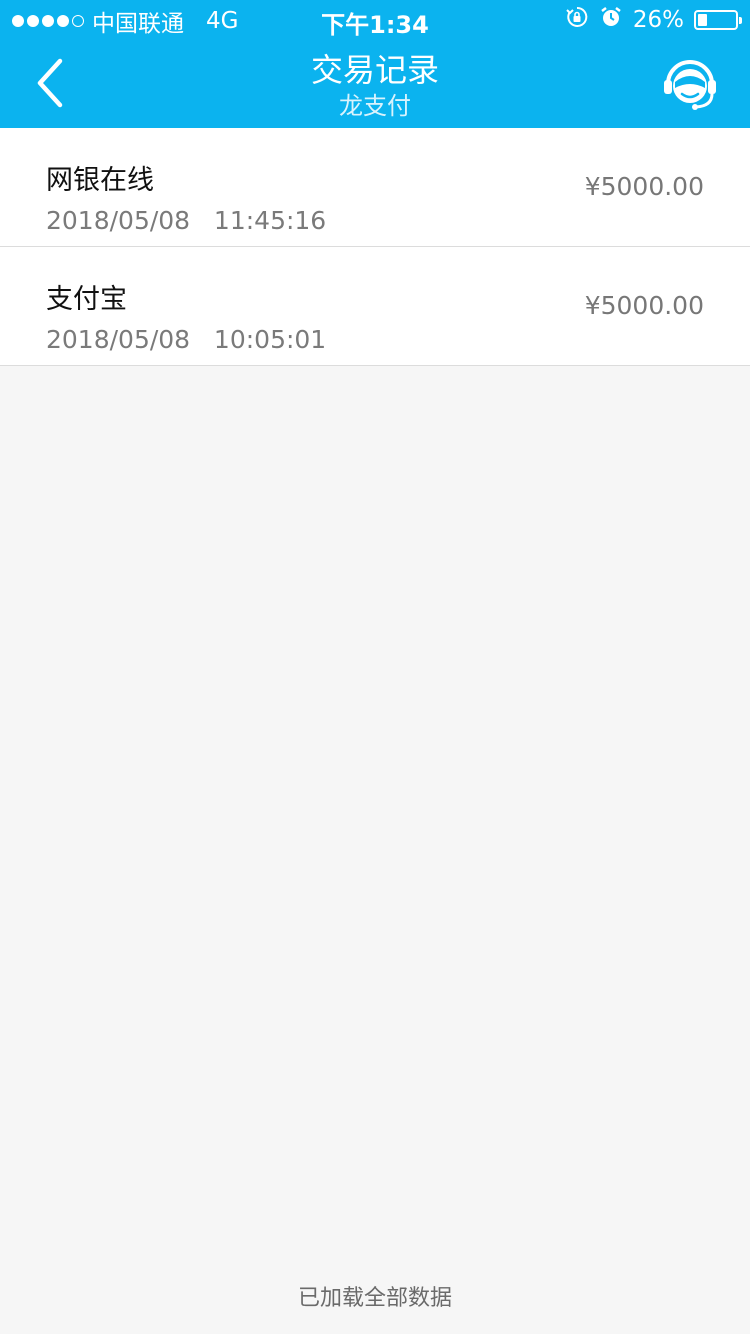 The width and height of the screenshot is (750, 1334). What do you see at coordinates (86, 299) in the screenshot?
I see `transaction-merchant: 支付宝` at bounding box center [86, 299].